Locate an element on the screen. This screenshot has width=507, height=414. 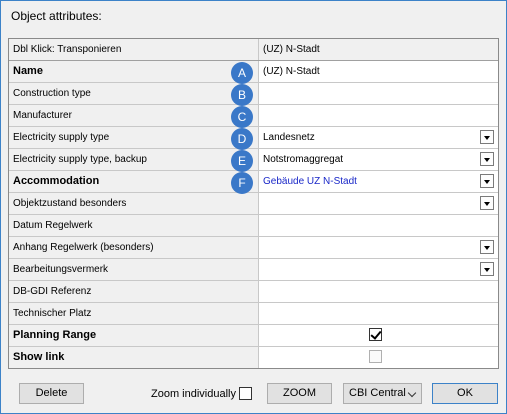
attribute-row: Datum Regelwerk is located at coordinates (253, 226).